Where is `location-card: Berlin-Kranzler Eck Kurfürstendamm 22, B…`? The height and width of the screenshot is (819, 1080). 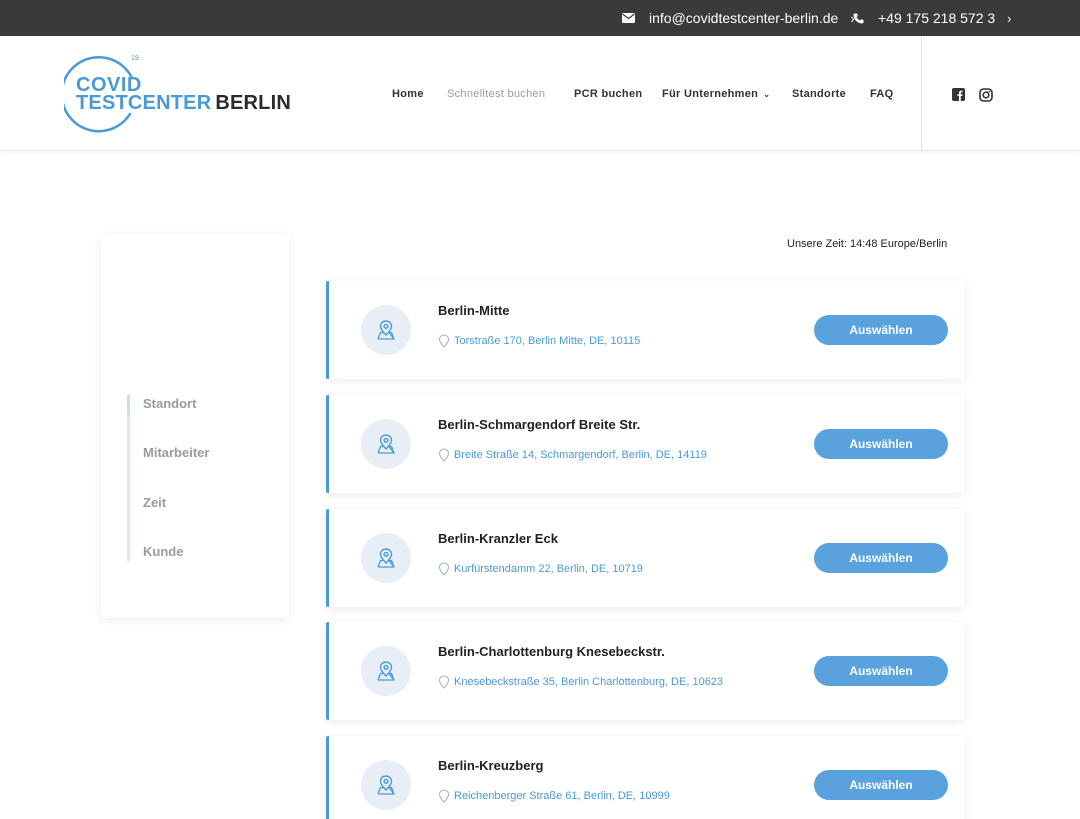 location-card: Berlin-Kranzler Eck Kurfürstendamm 22, B… is located at coordinates (645, 558).